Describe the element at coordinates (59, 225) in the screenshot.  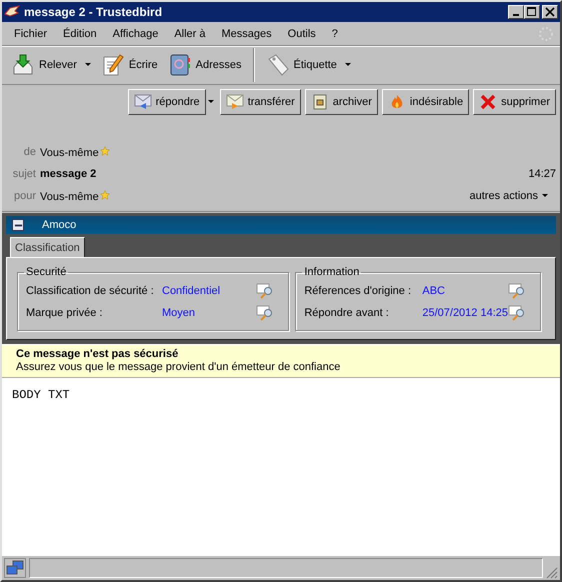
I see `panel-title: Amoco` at that location.